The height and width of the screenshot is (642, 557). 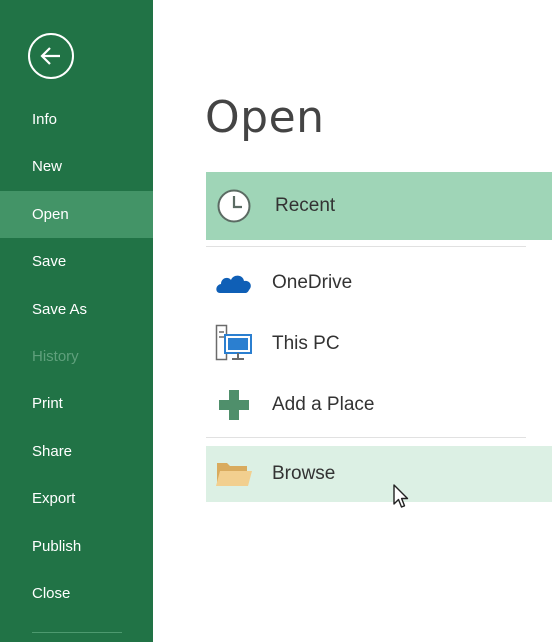 What do you see at coordinates (55, 356) in the screenshot?
I see `sidebar-item-history: History` at bounding box center [55, 356].